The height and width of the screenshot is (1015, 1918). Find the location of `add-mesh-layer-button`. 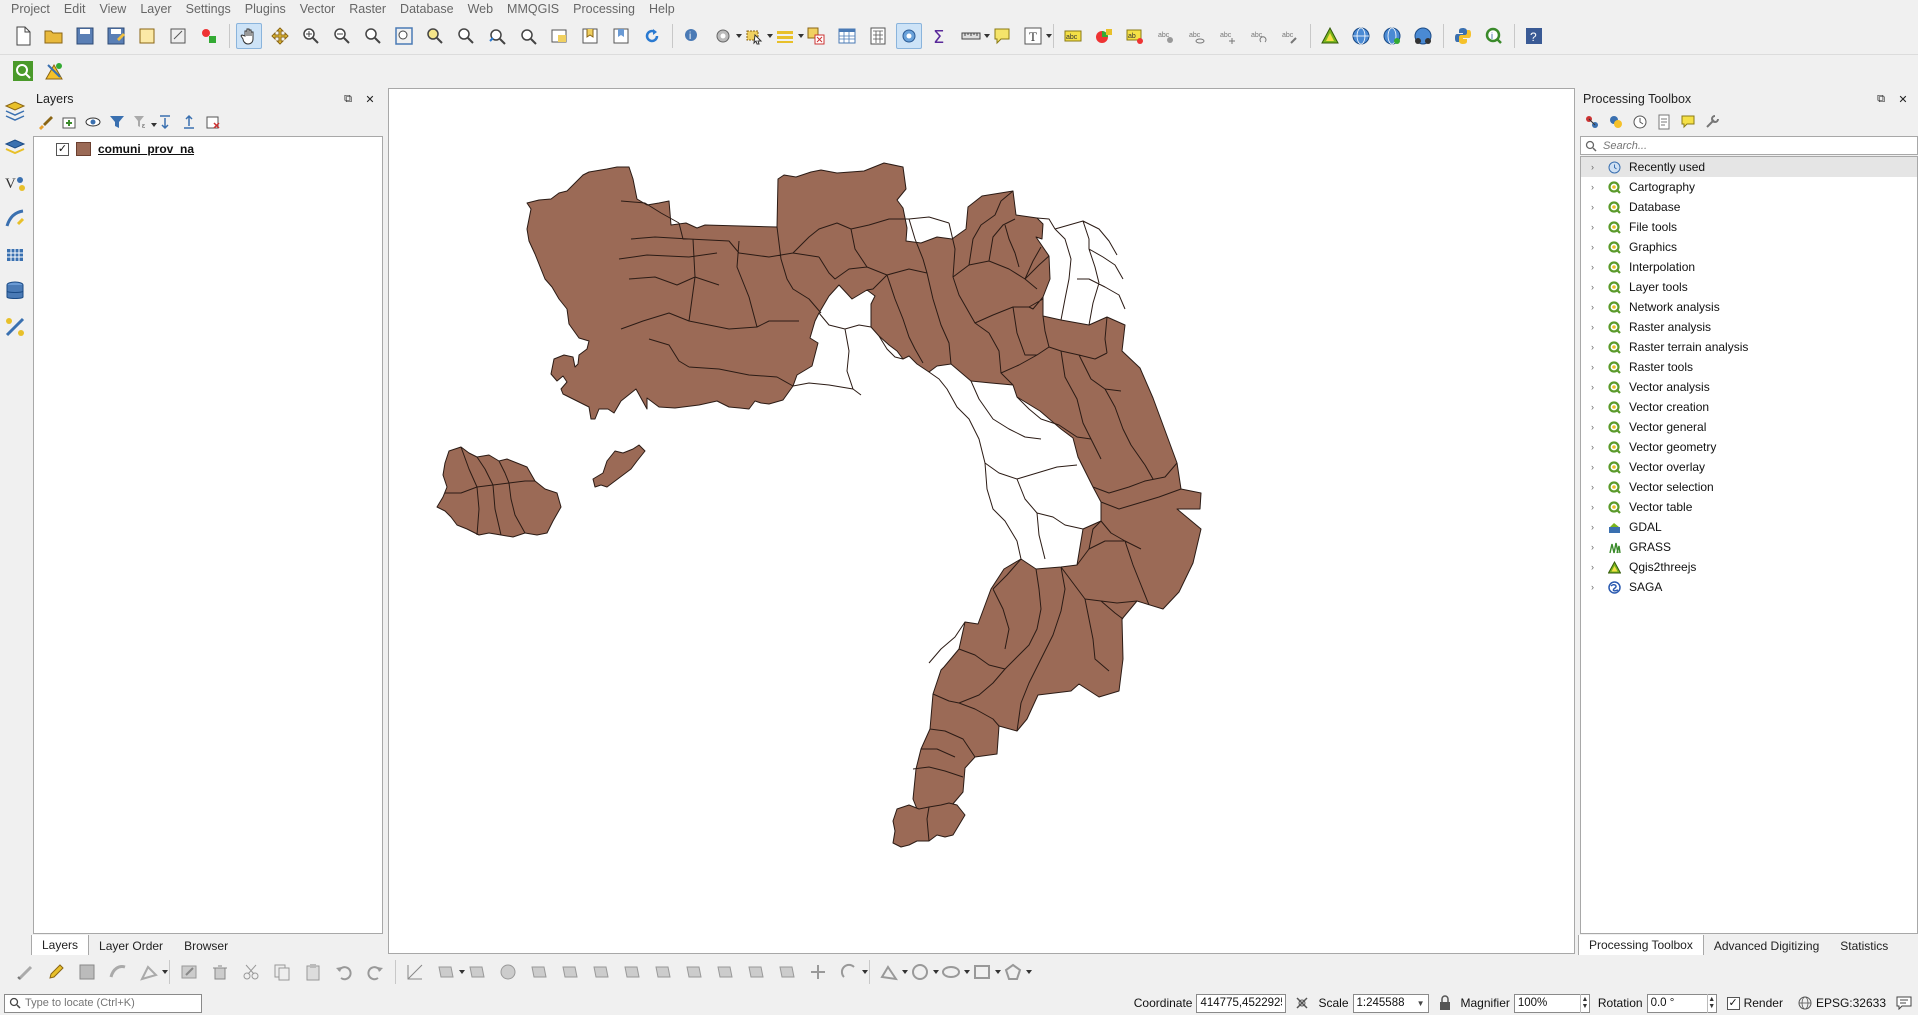

add-mesh-layer-button is located at coordinates (15, 255).